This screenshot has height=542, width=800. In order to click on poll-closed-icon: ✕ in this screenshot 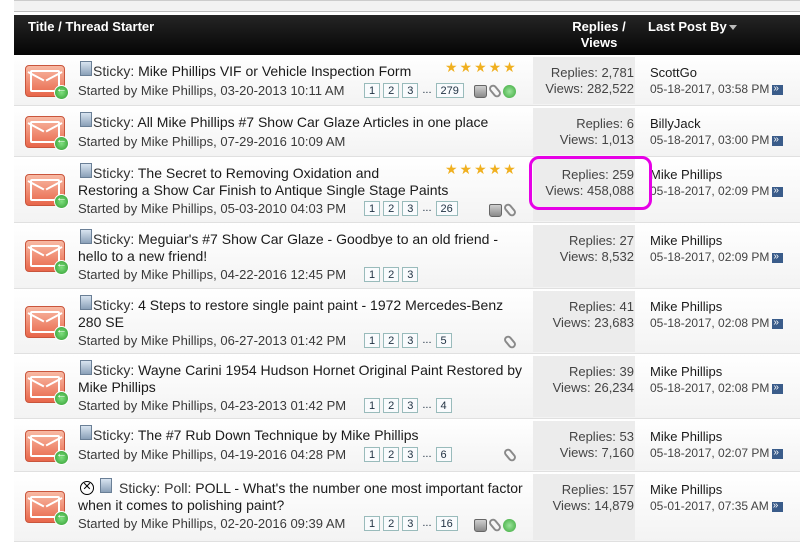, I will do `click(87, 488)`.